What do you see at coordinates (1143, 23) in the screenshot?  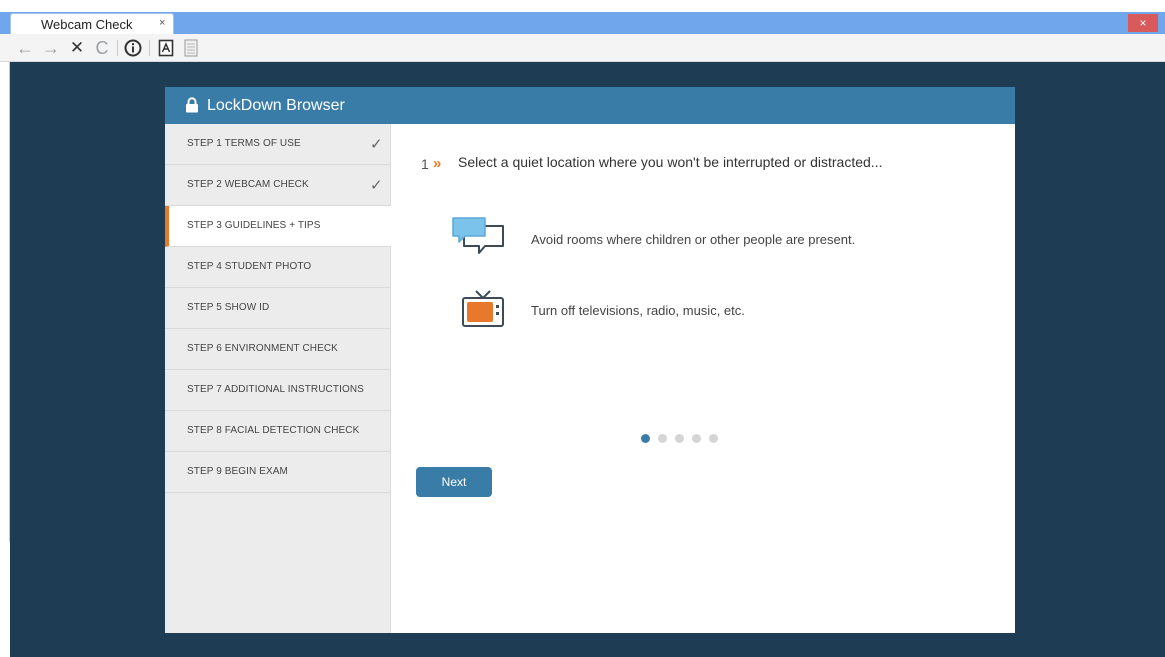 I see `window-close-button: ×` at bounding box center [1143, 23].